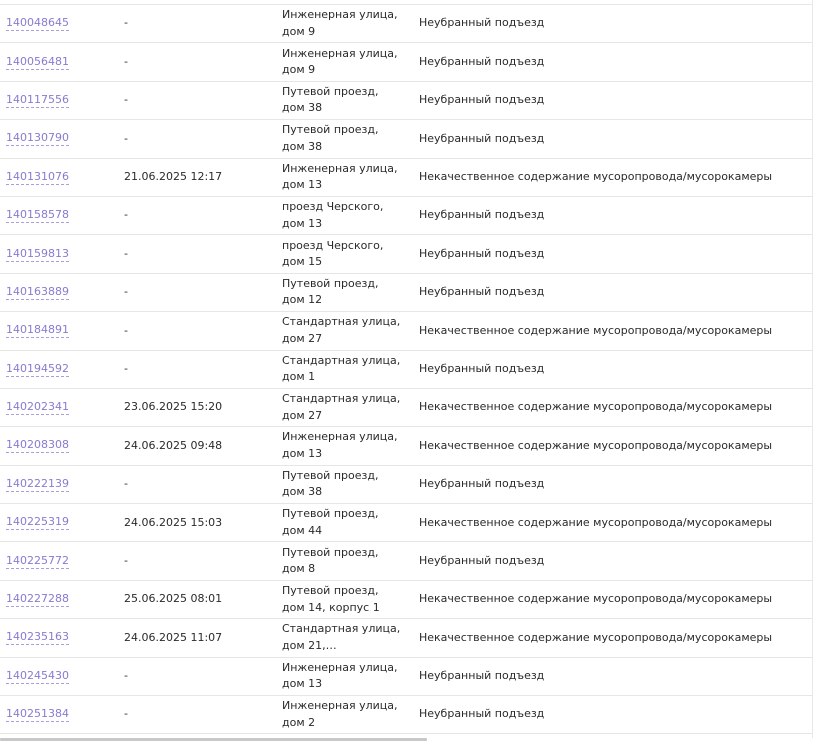 The height and width of the screenshot is (744, 813). Describe the element at coordinates (37, 676) in the screenshot. I see `appeal-id-link: 140245430` at that location.